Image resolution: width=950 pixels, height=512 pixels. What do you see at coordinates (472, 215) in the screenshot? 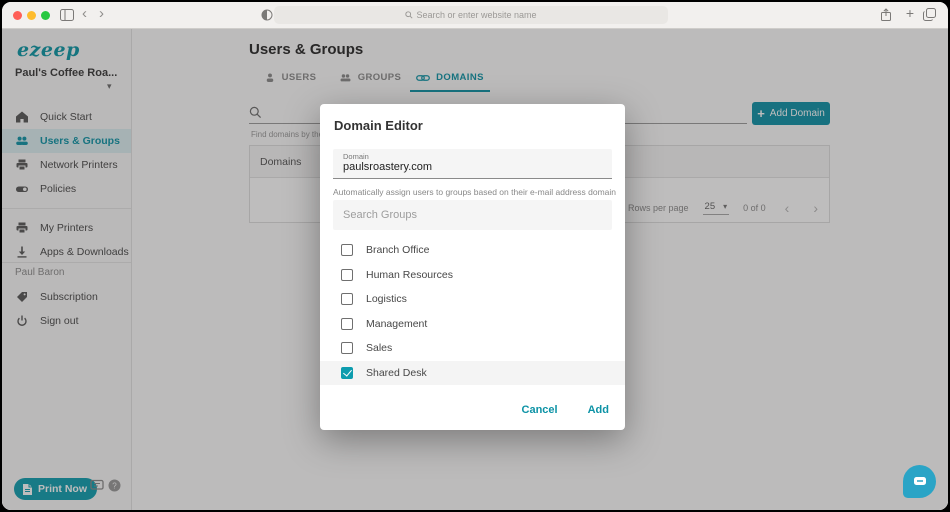
I see `group-search-input` at bounding box center [472, 215].